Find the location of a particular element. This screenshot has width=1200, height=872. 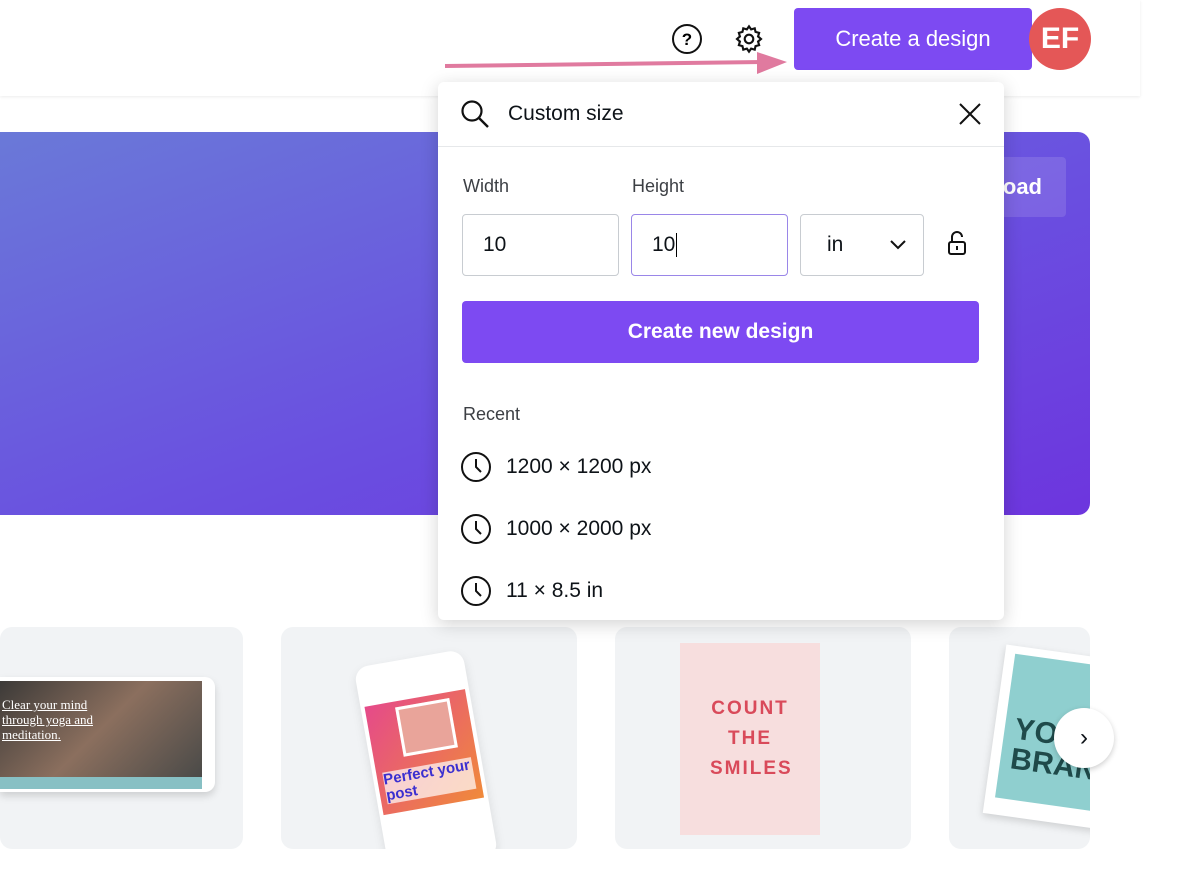

create-design-button: Create a design is located at coordinates (913, 39).